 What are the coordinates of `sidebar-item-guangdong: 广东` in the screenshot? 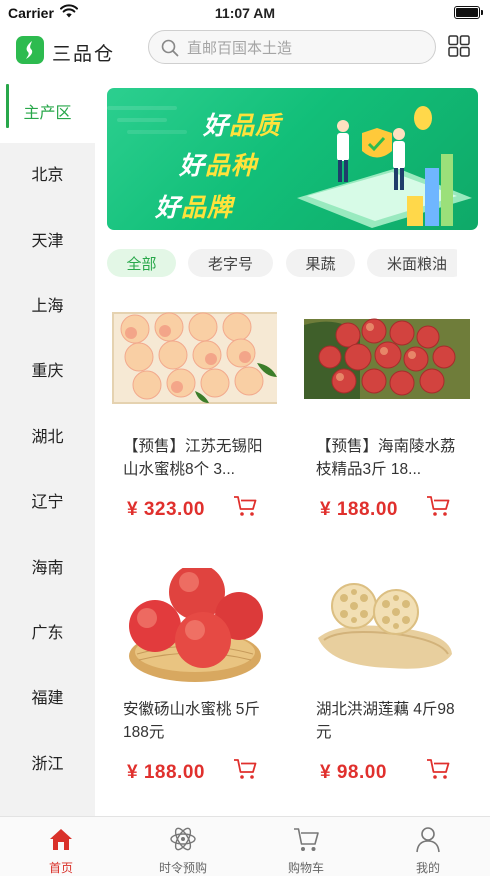 It's located at (47, 630).